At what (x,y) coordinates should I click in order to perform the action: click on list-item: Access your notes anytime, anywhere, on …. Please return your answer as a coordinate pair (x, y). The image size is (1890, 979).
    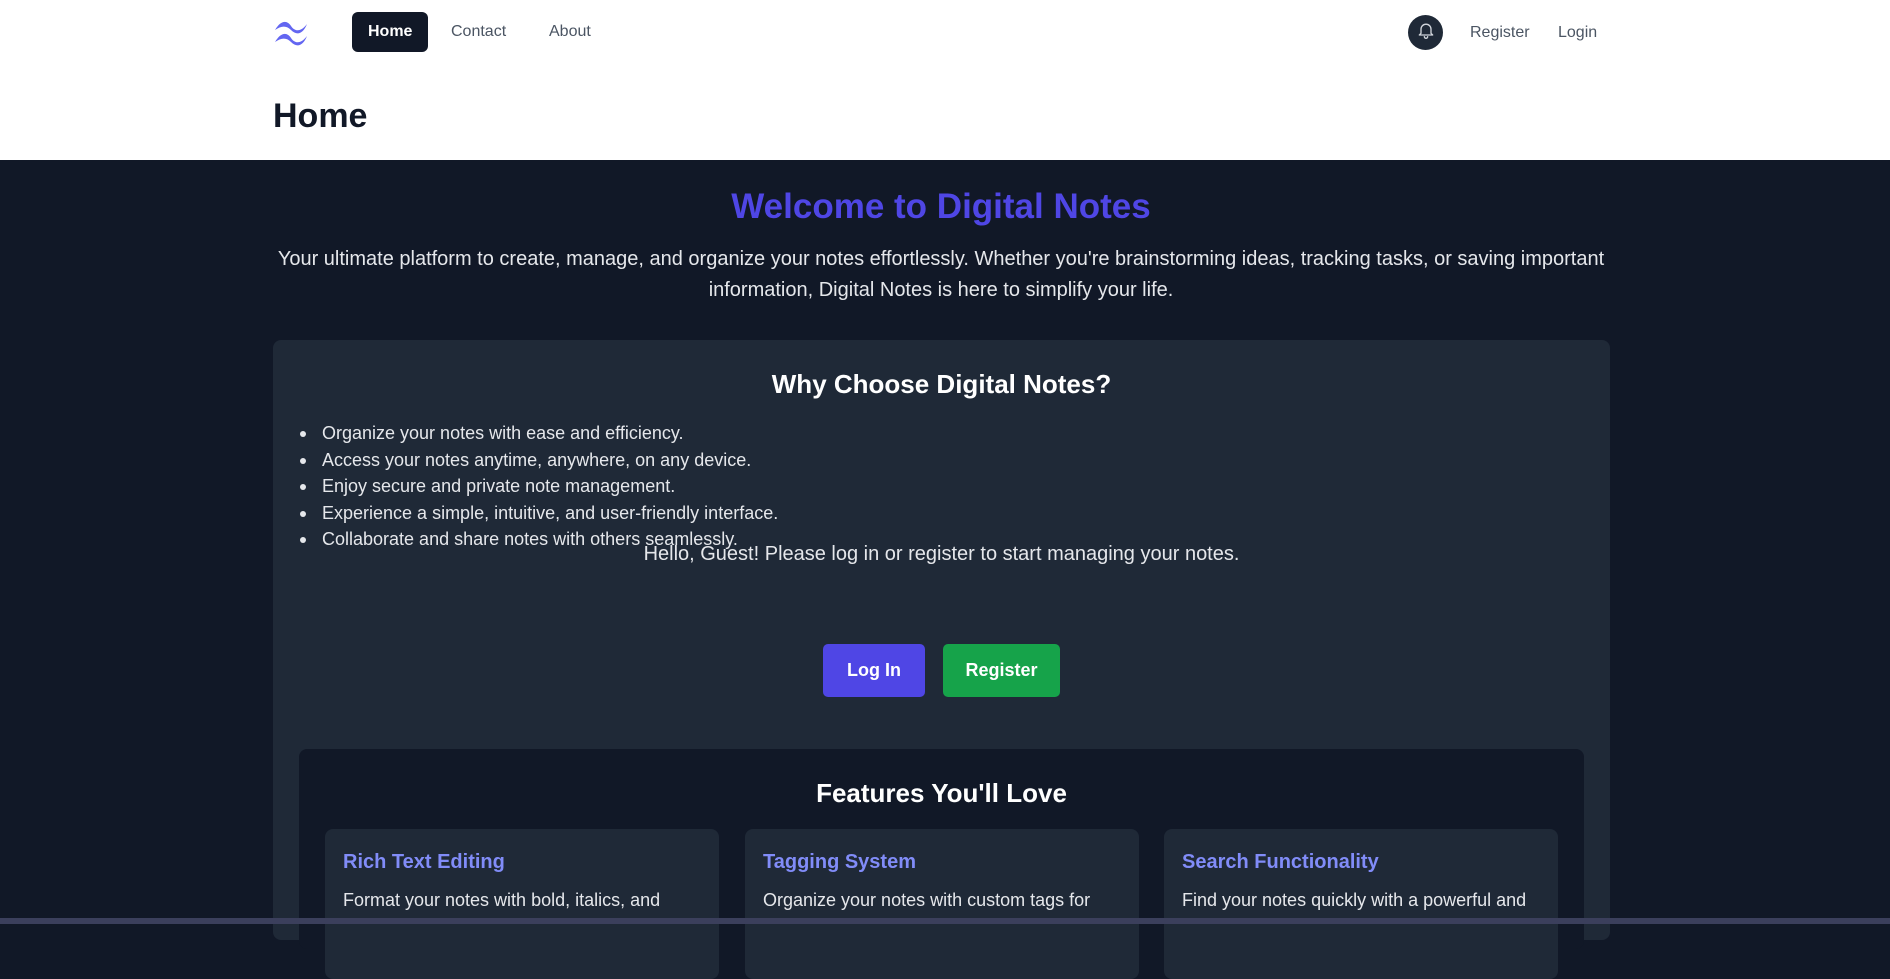
    Looking at the image, I should click on (537, 460).